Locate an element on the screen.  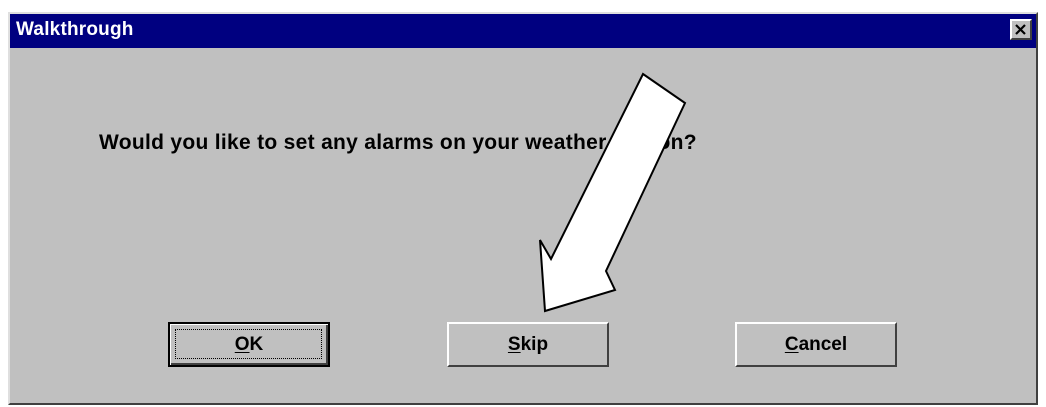
cancel-button-label: Cancel is located at coordinates (816, 344).